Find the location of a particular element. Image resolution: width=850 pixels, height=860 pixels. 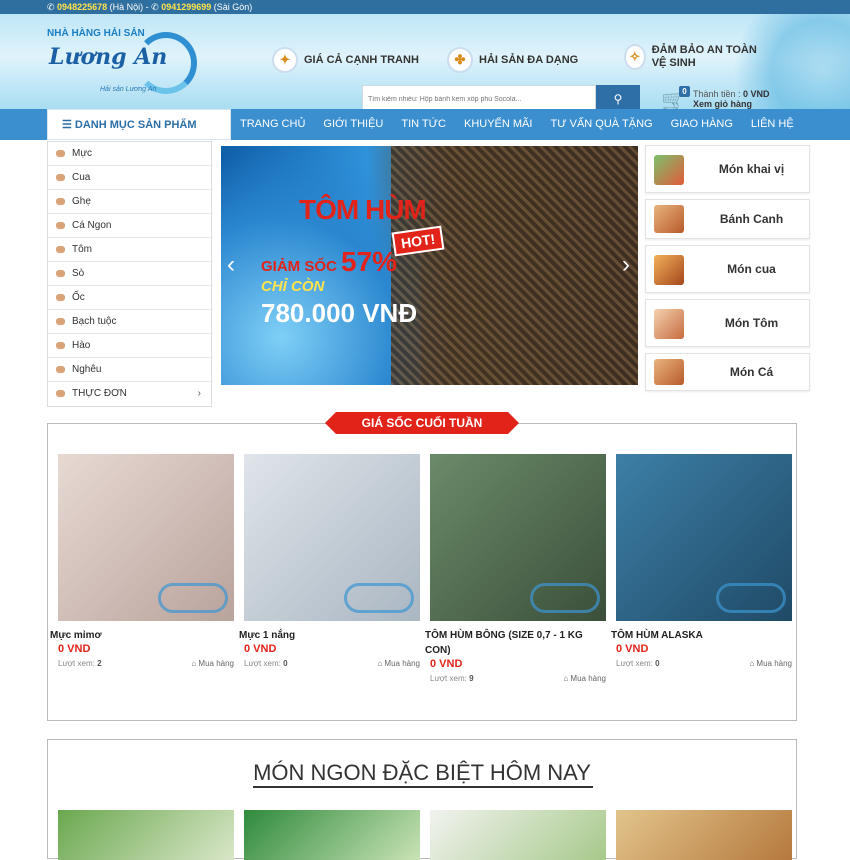

snail-icon is located at coordinates (60, 297).